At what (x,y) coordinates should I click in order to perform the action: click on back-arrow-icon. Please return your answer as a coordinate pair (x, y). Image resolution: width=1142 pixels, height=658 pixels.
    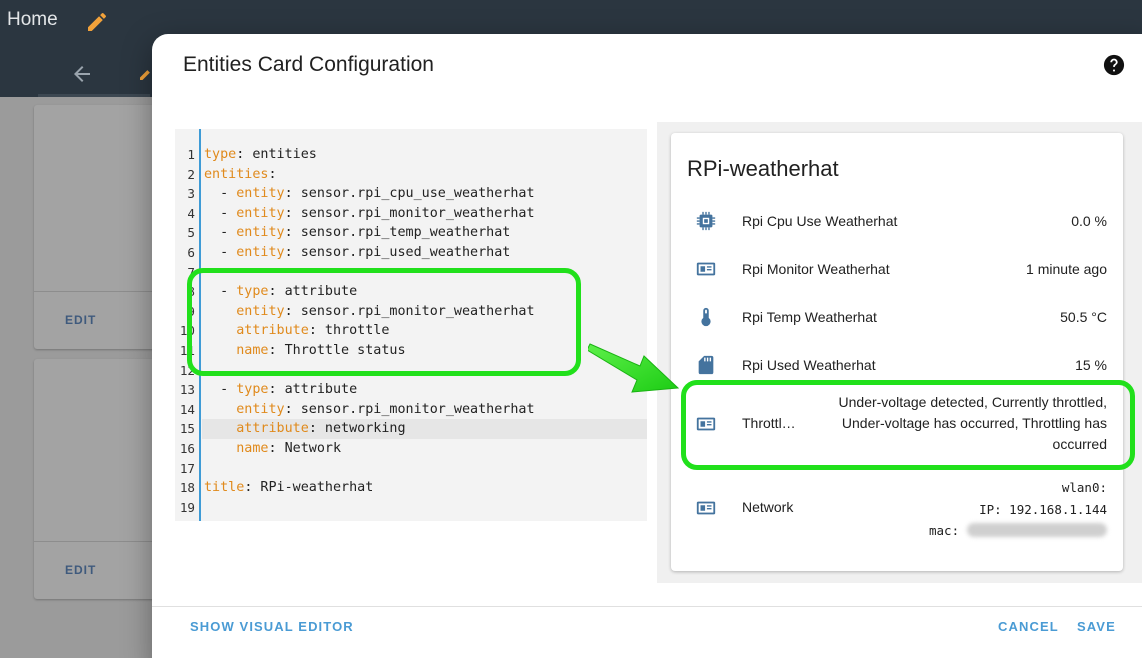
    Looking at the image, I should click on (82, 74).